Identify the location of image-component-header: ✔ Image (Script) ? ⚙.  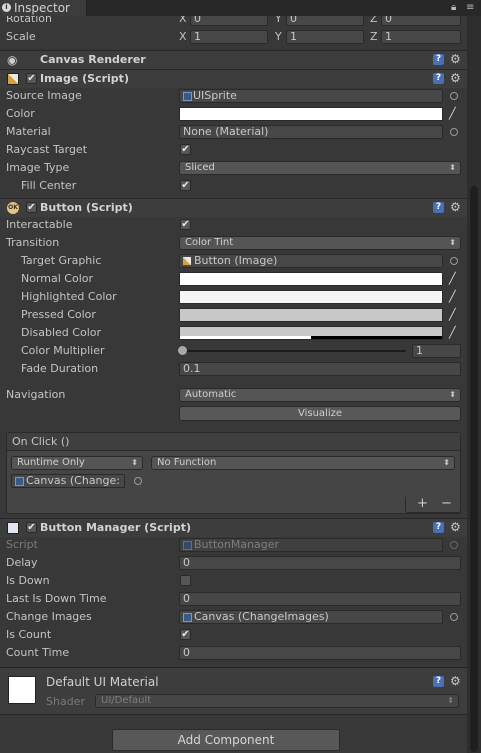
(233, 78).